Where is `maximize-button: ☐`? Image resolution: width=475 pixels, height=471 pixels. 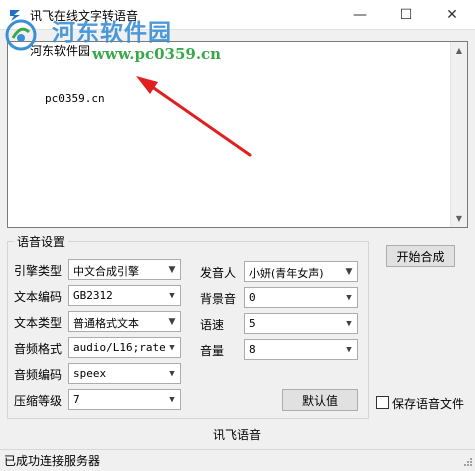 maximize-button: ☐ is located at coordinates (406, 15).